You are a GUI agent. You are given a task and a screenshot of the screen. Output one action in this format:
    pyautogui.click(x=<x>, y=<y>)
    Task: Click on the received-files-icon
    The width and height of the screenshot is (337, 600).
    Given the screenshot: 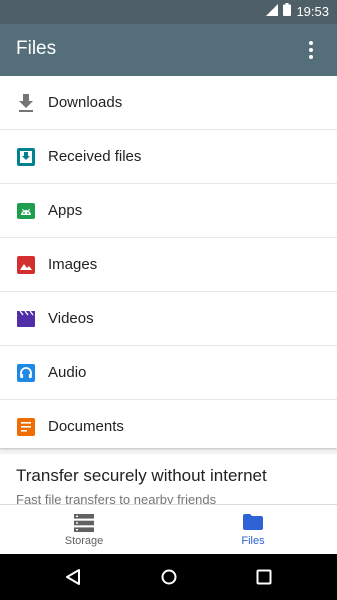 What is the action you would take?
    pyautogui.click(x=26, y=157)
    